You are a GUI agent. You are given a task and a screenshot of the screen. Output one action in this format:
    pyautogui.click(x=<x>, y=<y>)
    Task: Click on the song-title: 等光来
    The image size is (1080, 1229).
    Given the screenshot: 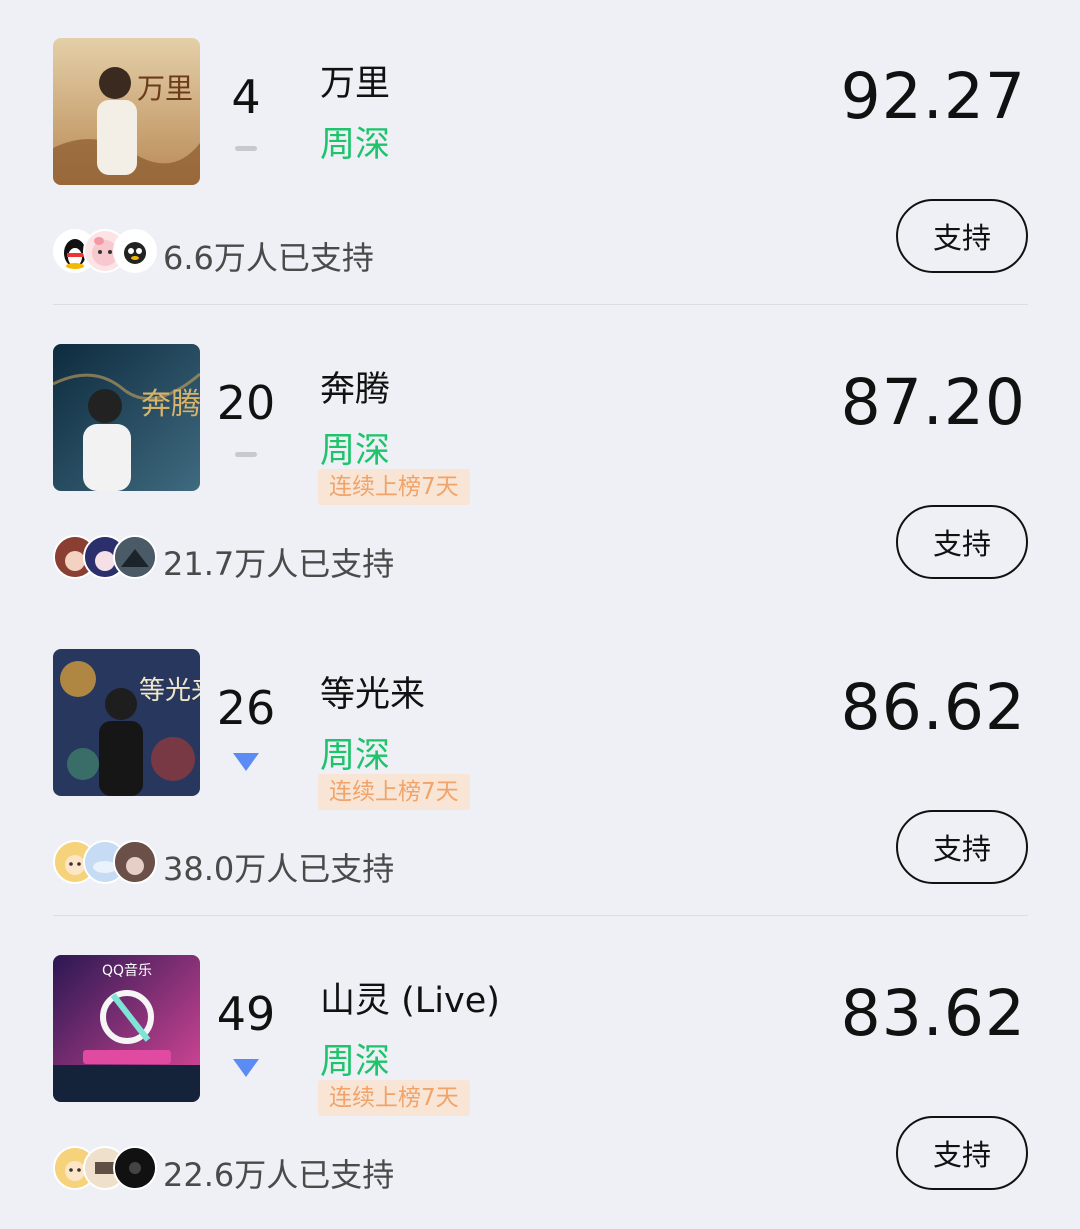 What is the action you would take?
    pyautogui.click(x=372, y=691)
    